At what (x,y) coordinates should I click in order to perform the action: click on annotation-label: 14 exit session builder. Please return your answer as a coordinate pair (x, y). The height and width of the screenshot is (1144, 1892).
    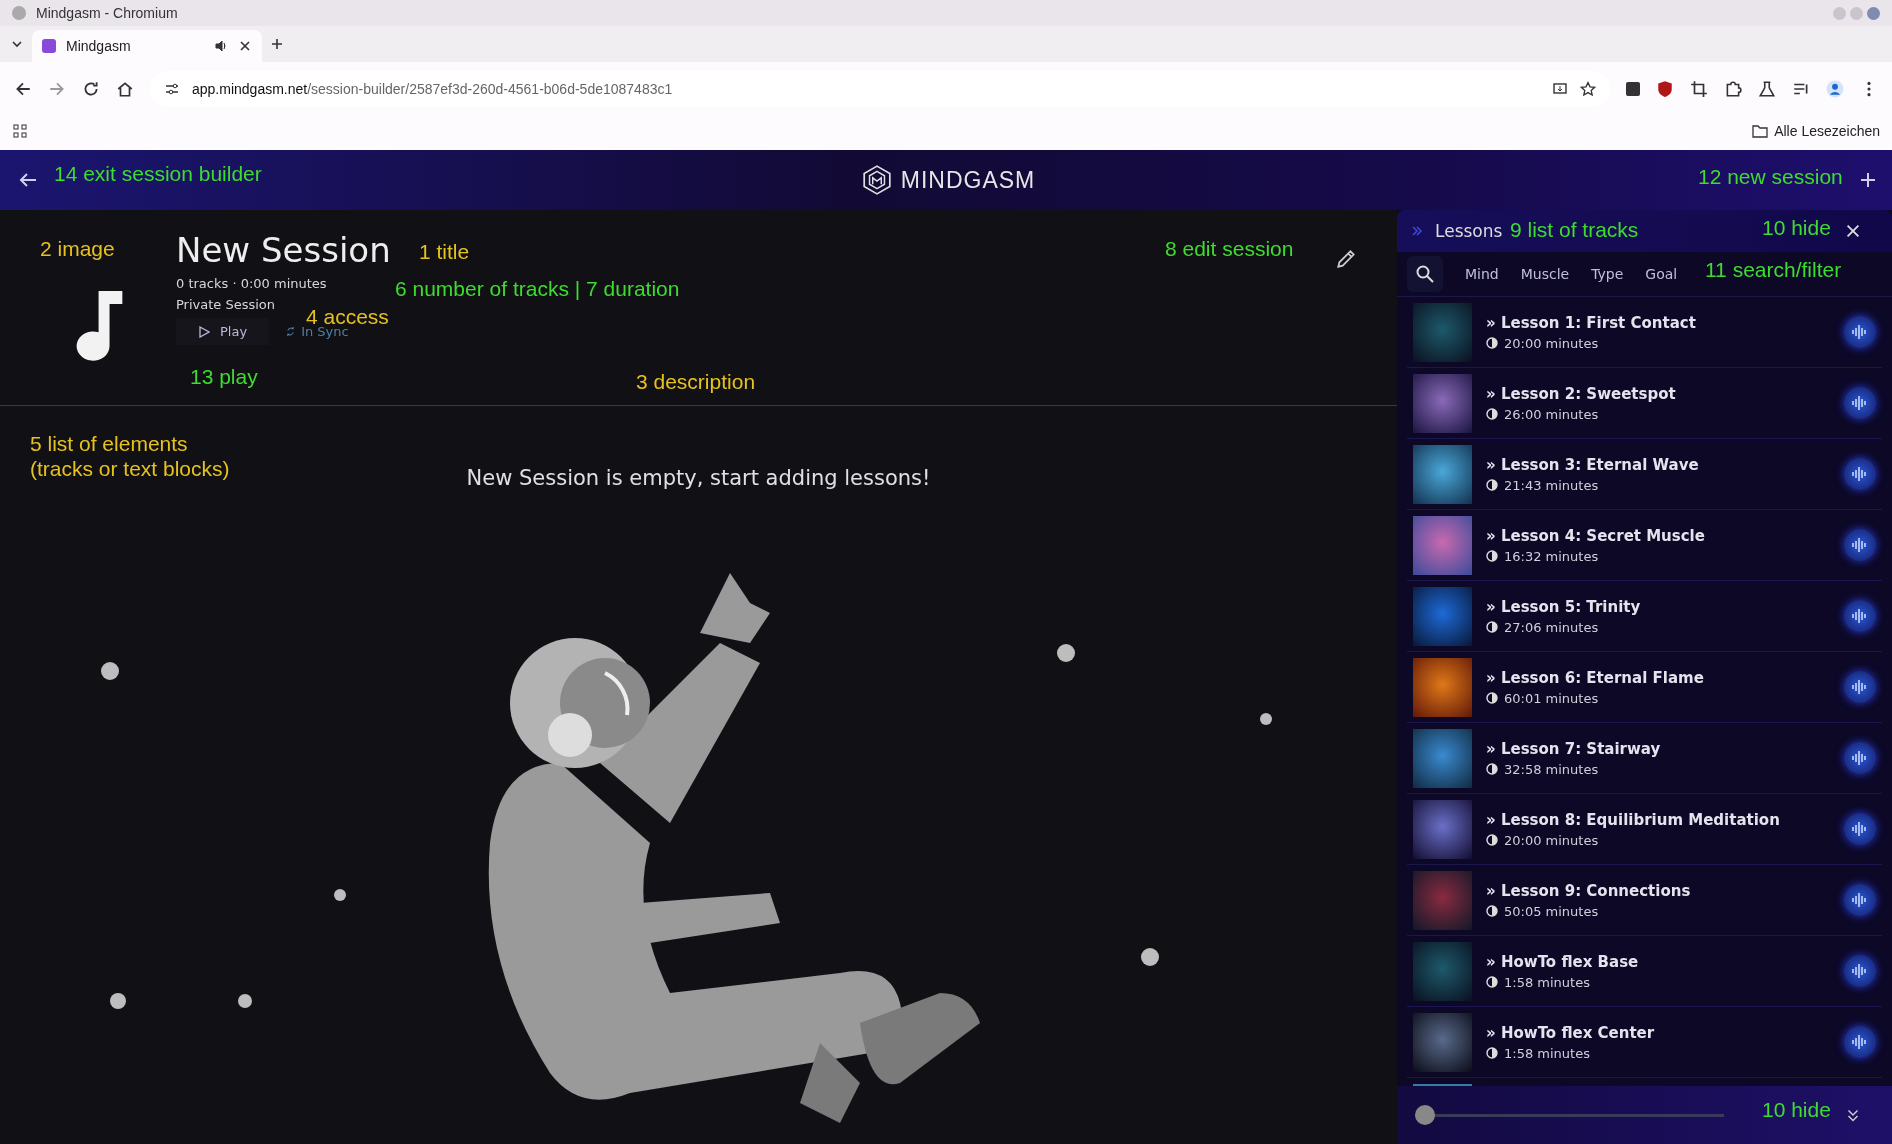
    Looking at the image, I should click on (158, 174).